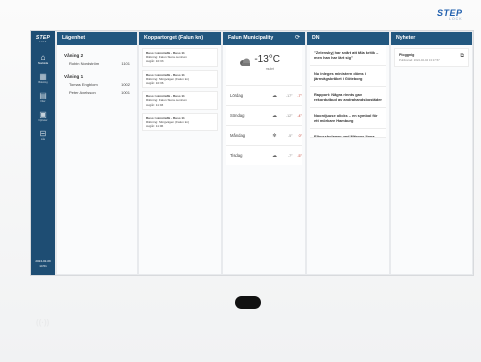 The height and width of the screenshot is (362, 481). I want to click on forecast-row: Söndag ☁ -12° -4°, so click(264, 115).